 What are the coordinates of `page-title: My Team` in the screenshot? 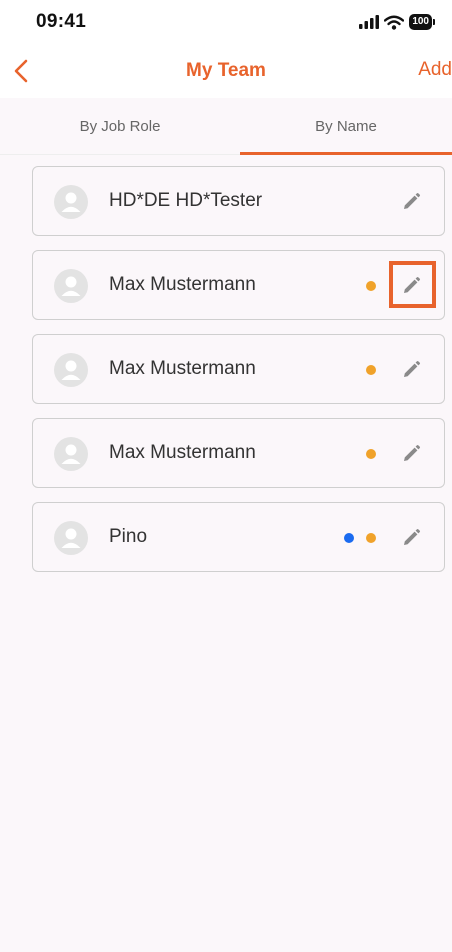 It's located at (226, 70).